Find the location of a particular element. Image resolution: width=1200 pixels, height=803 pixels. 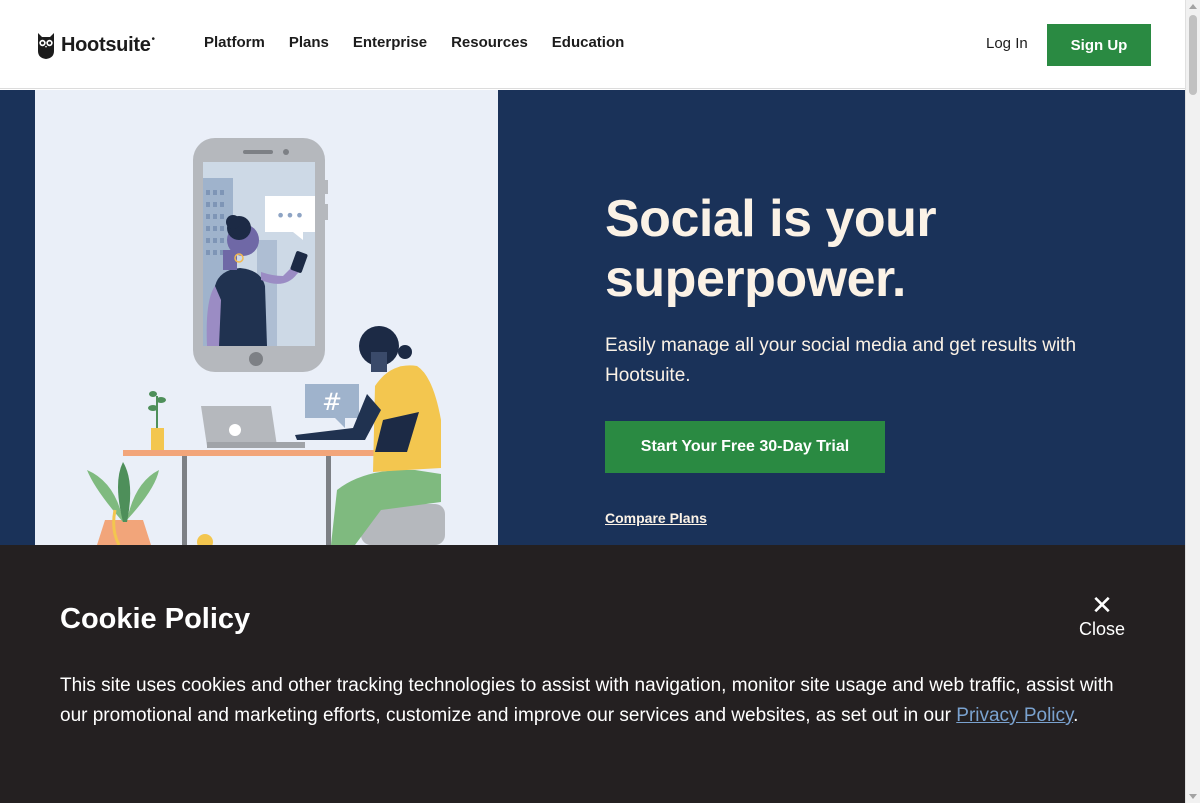

chat-bubble-dots: ••• is located at coordinates (290, 215).